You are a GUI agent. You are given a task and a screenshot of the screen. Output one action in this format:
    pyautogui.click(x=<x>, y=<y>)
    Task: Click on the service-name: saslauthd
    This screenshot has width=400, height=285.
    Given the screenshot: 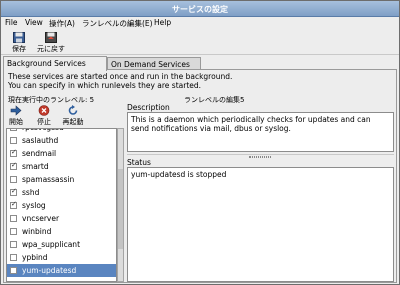 What is the action you would take?
    pyautogui.click(x=40, y=140)
    